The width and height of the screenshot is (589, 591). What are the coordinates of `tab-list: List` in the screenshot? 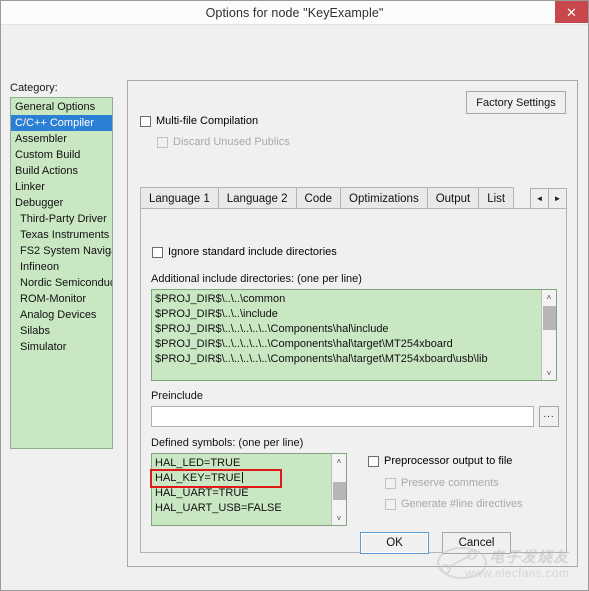 It's located at (496, 198).